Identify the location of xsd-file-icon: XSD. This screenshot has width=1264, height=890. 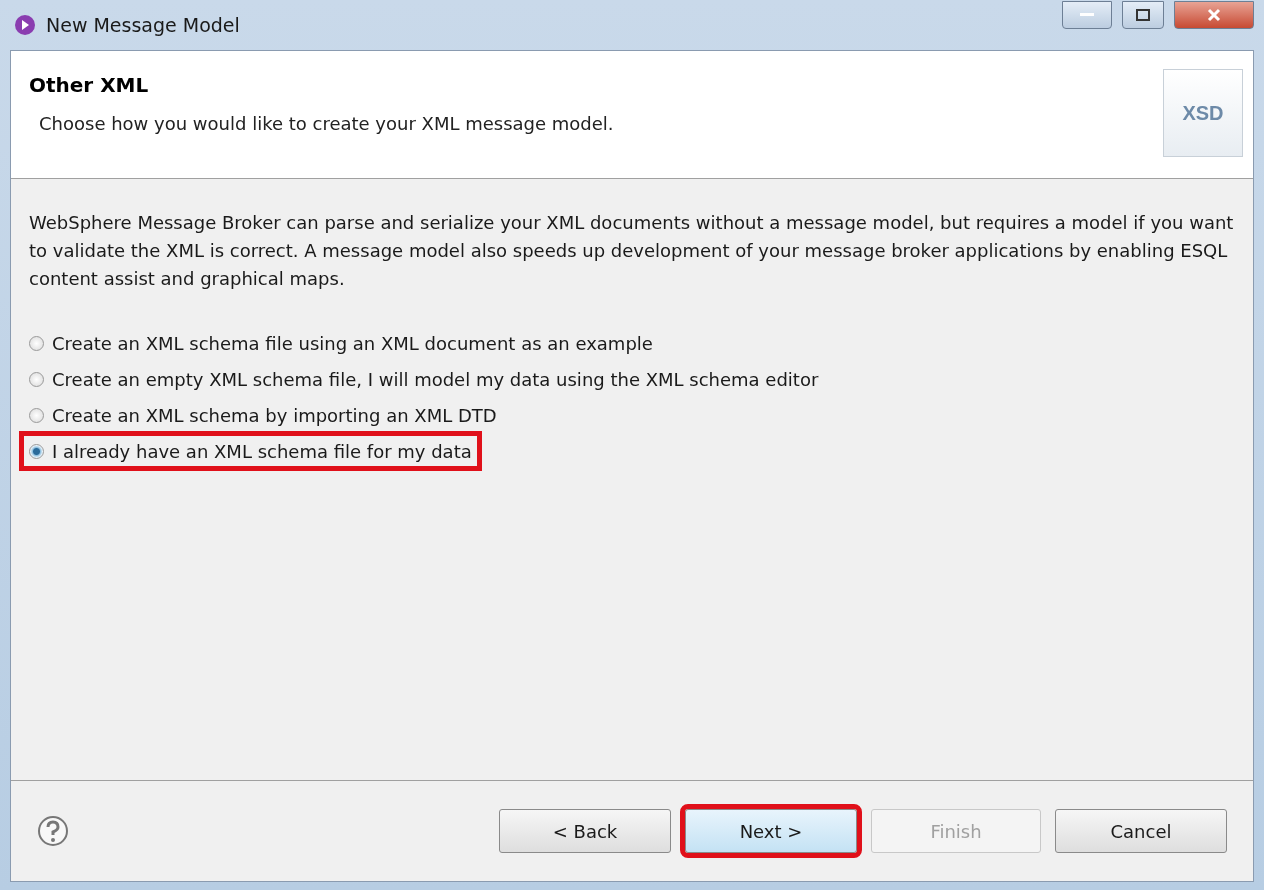
(1203, 113).